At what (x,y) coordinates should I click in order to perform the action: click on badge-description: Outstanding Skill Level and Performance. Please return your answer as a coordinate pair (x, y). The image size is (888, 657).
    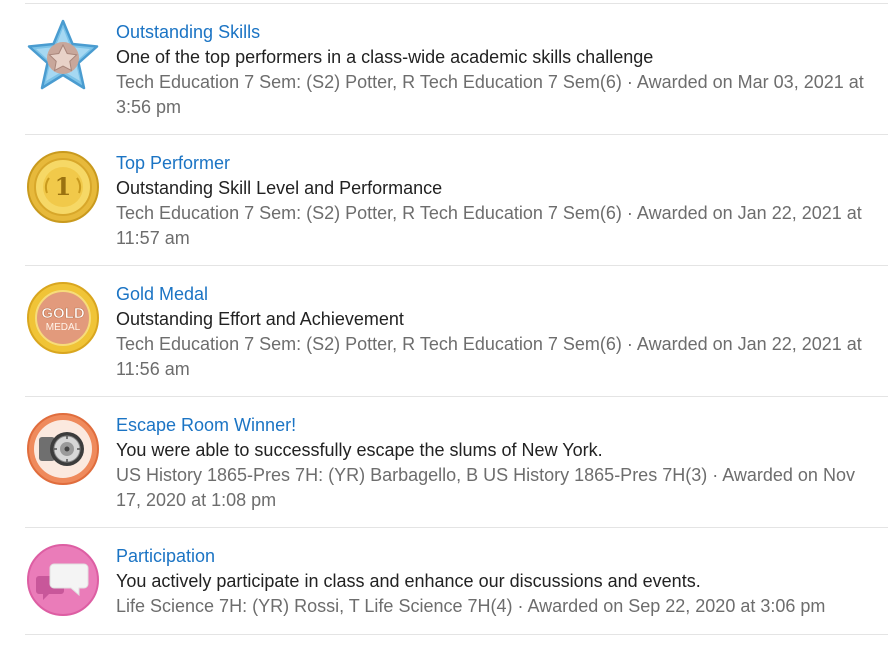
    Looking at the image, I should click on (279, 188).